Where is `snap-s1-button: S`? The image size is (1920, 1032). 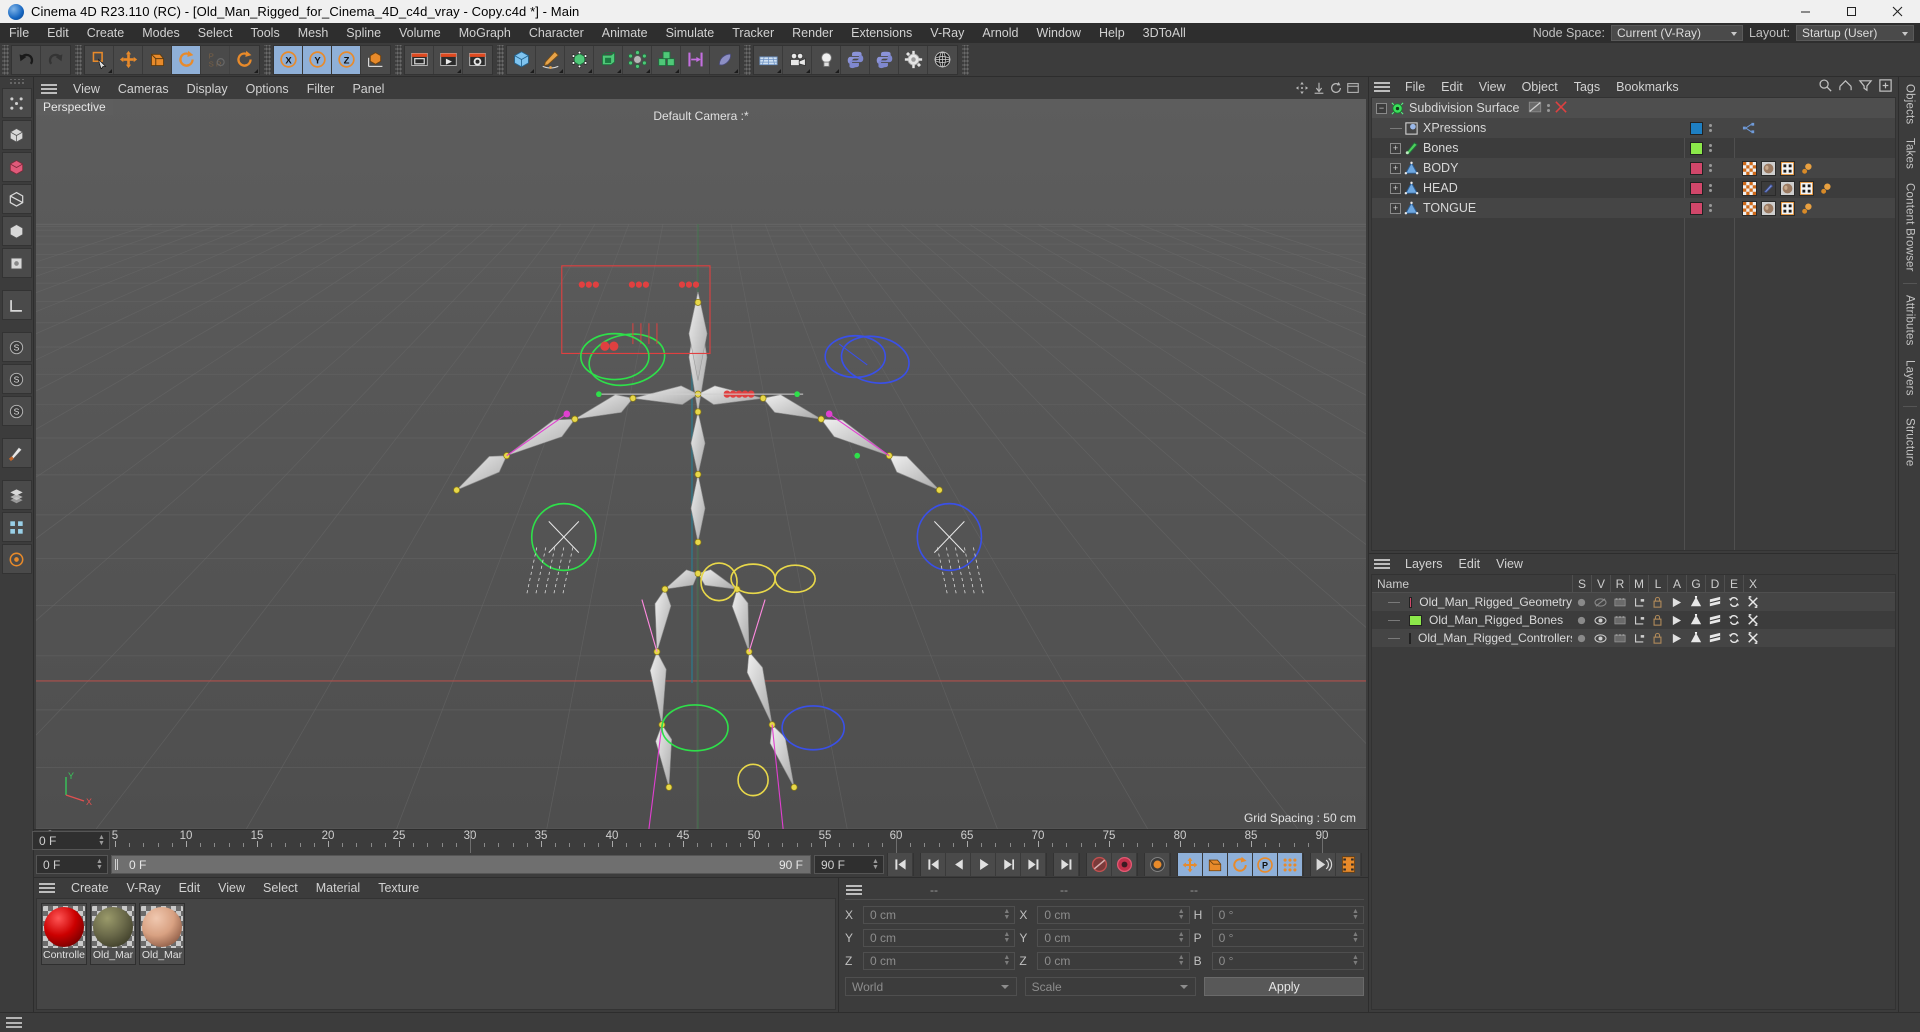
snap-s1-button: S is located at coordinates (16, 347).